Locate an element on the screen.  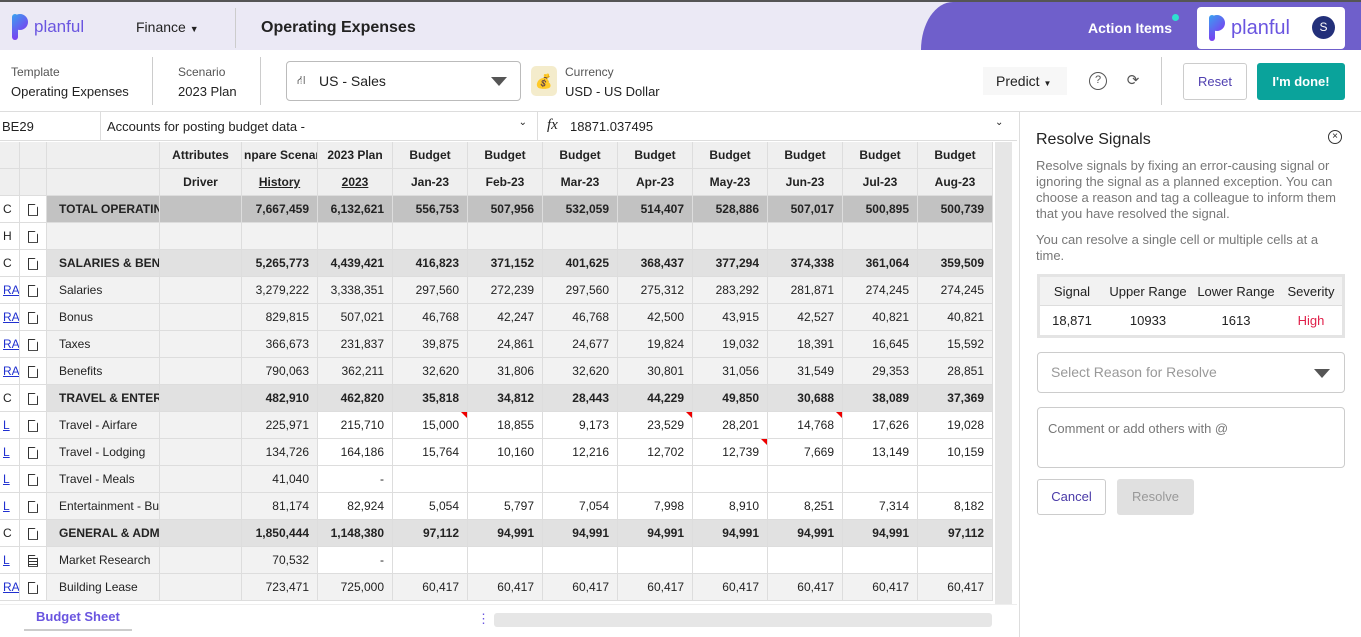
month-cell: 283,292 is located at coordinates (730, 290).